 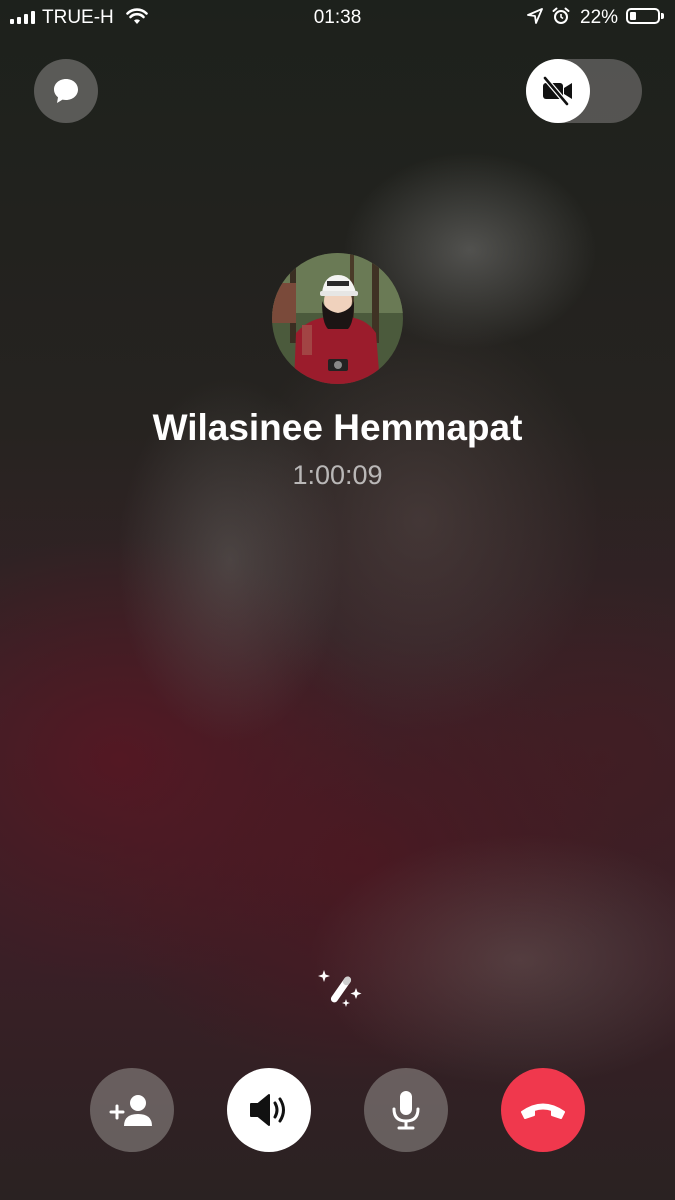 I want to click on caller-name: Wilasinee Hemmapat, so click(x=337, y=427).